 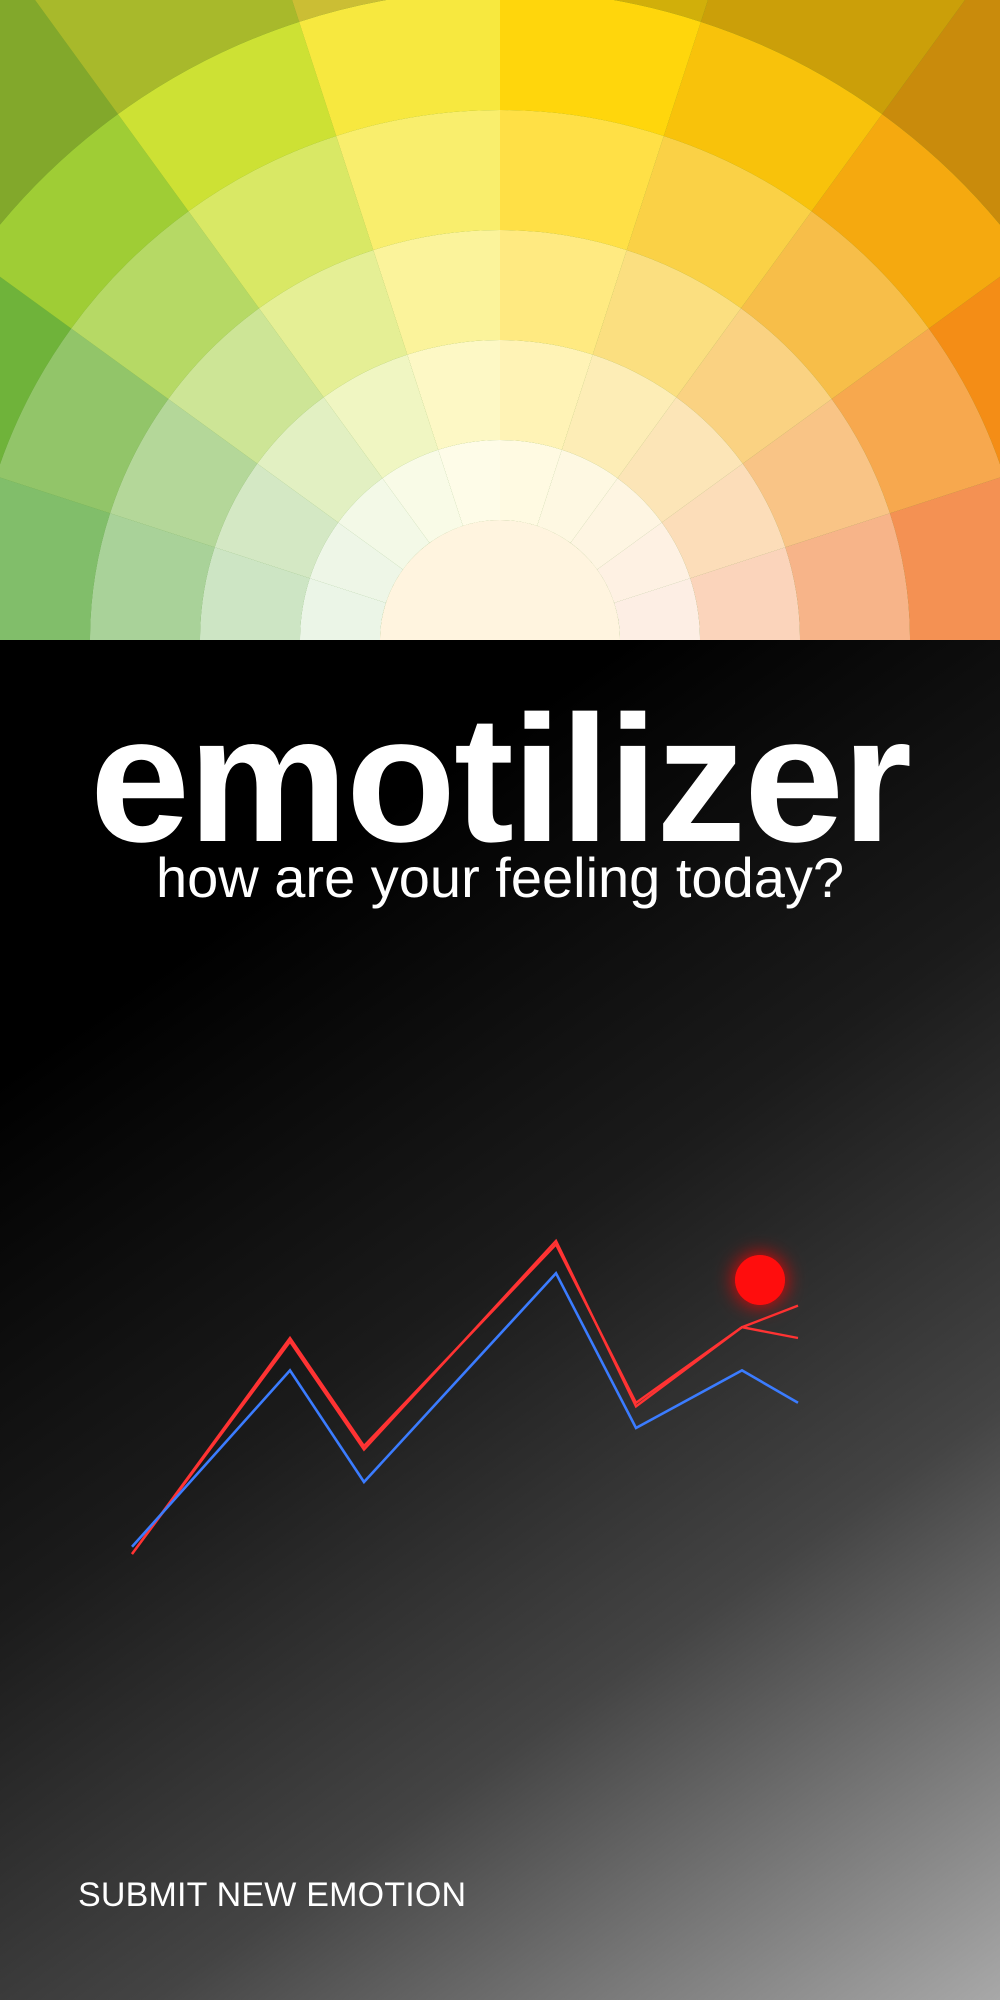 I want to click on submit-new-emotion-button: SUBMIT NEW EMOTION, so click(x=272, y=1895).